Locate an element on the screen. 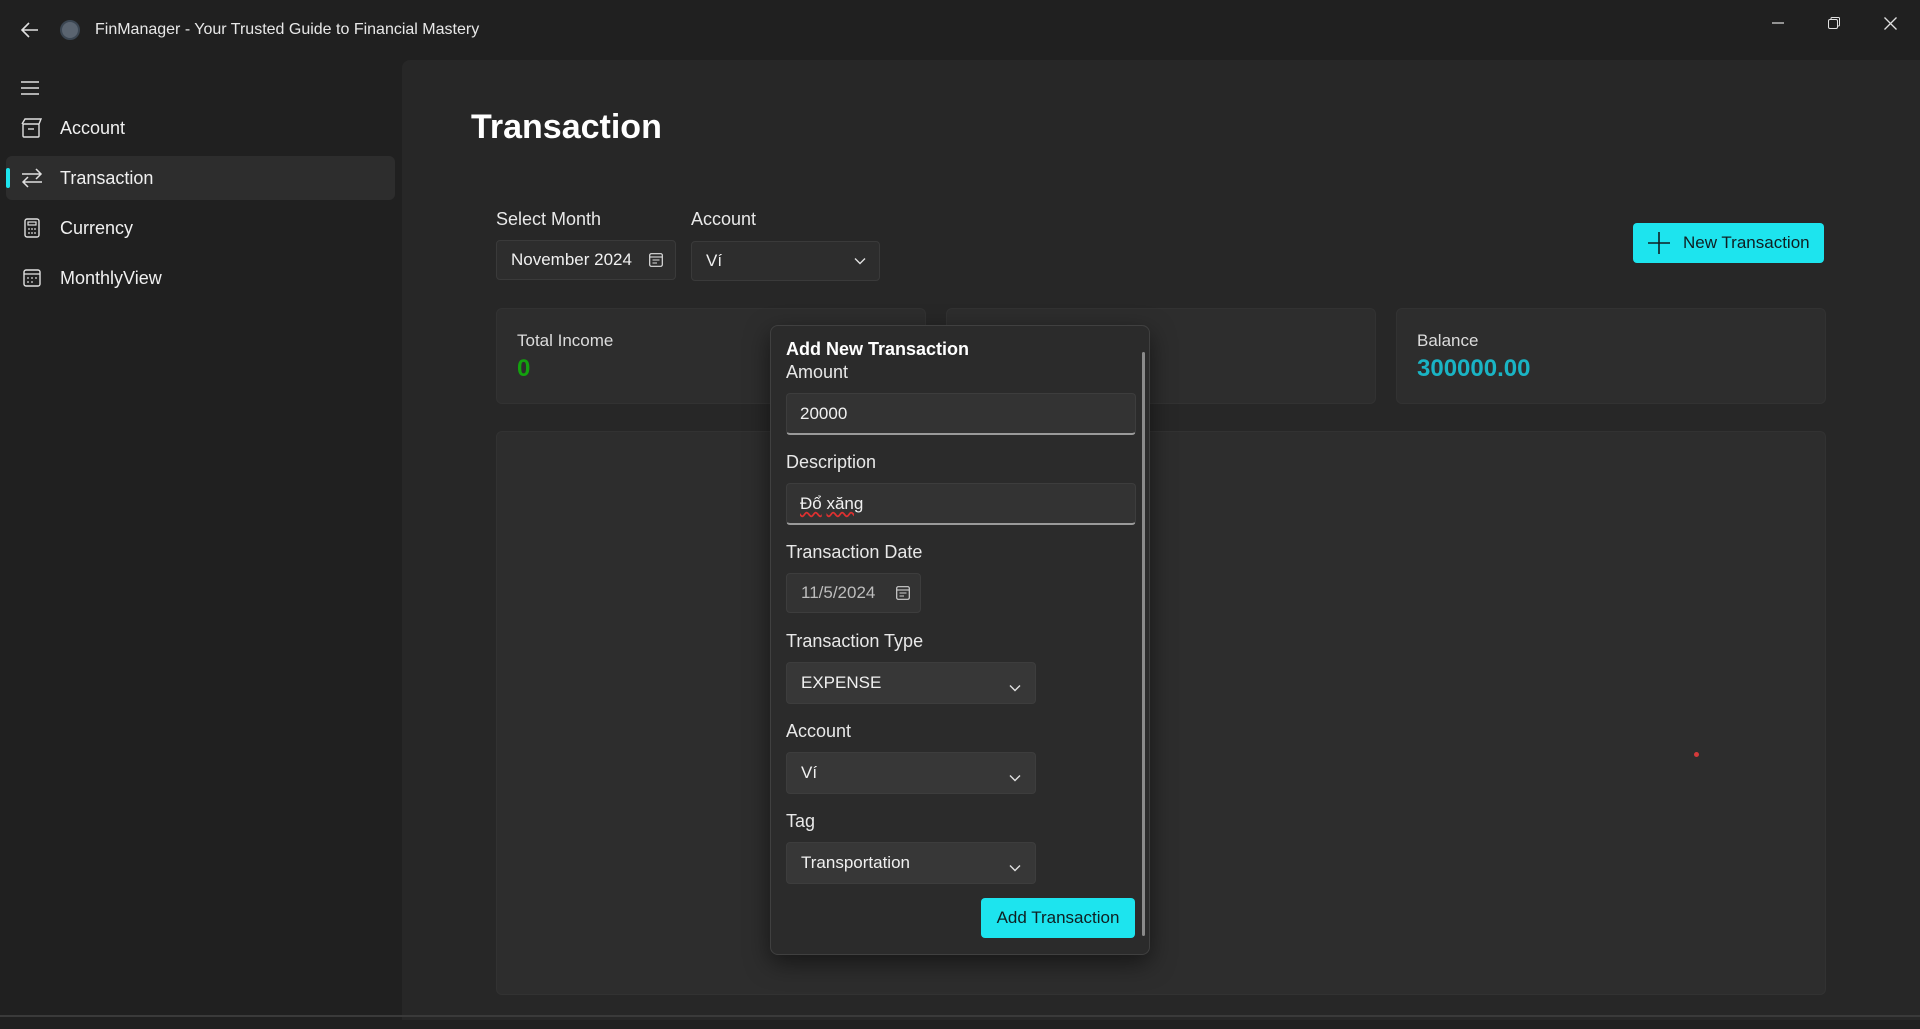 This screenshot has height=1029, width=1920. back-button is located at coordinates (30, 30).